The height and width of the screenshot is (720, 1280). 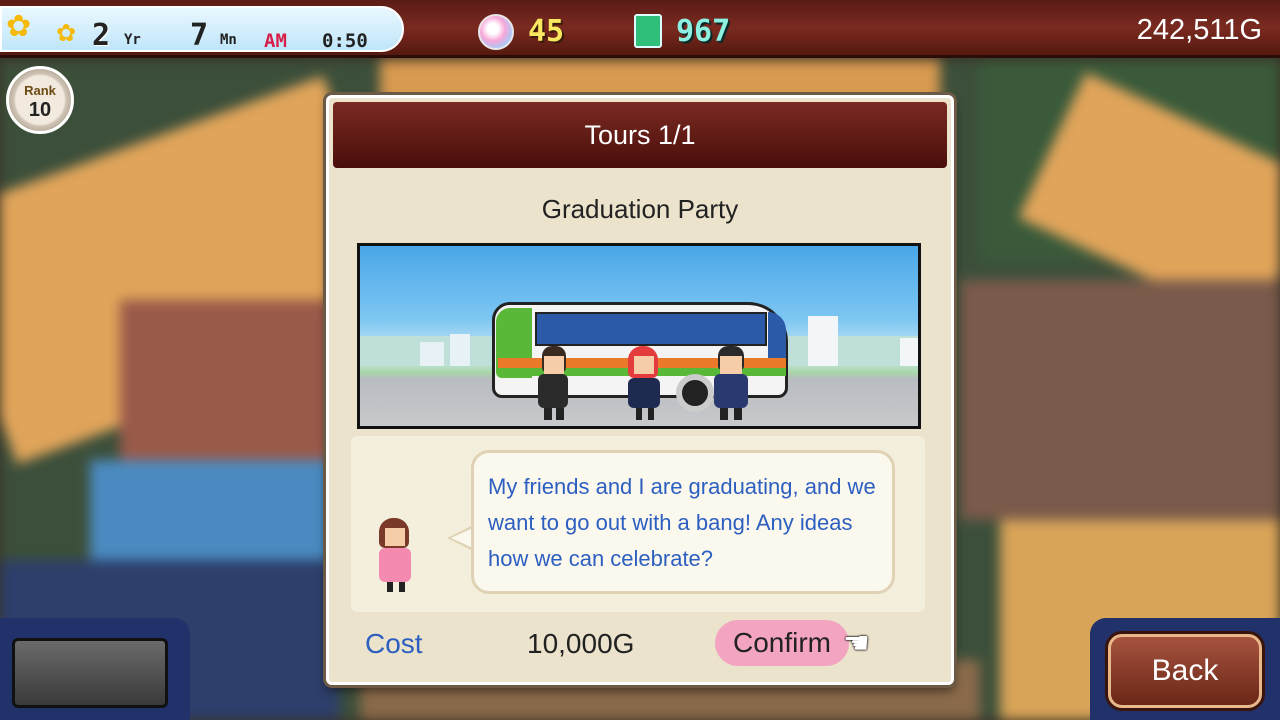 I want to click on tour-illustration, so click(x=639, y=336).